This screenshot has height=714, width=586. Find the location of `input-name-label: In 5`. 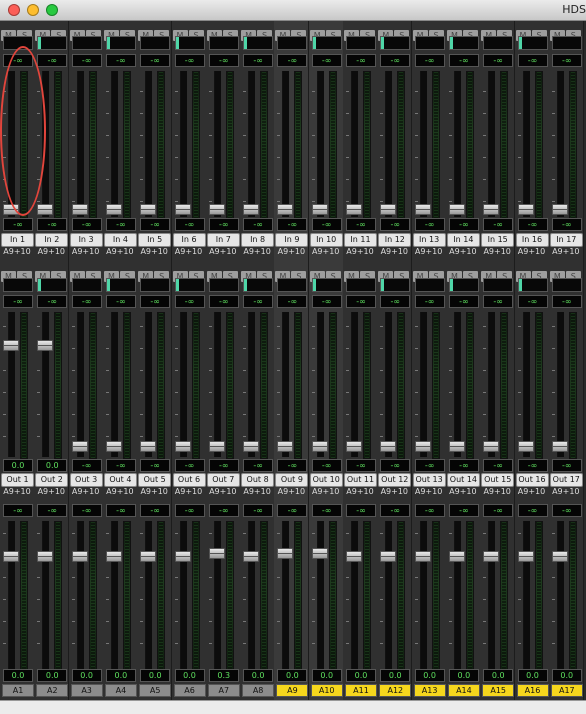

input-name-label: In 5 is located at coordinates (155, 240).